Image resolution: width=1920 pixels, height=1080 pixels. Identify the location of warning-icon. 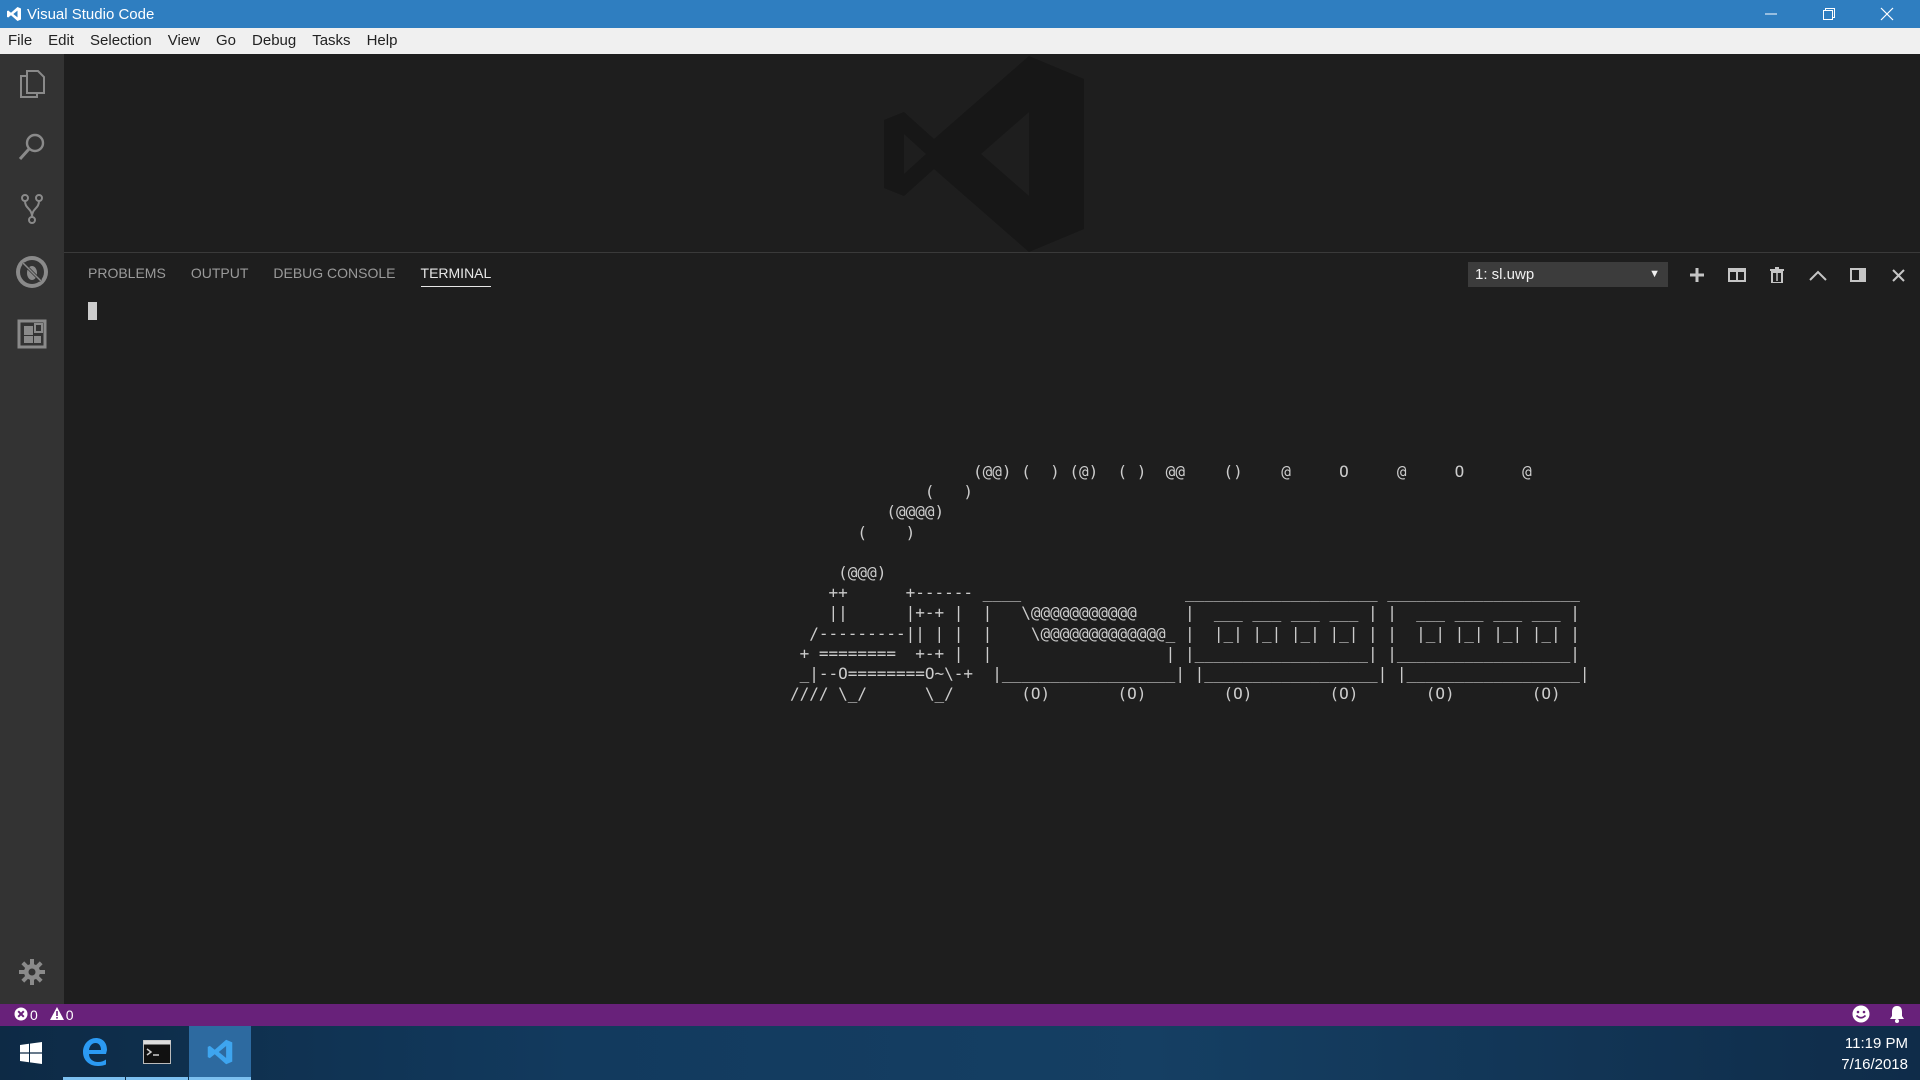
(56, 1015).